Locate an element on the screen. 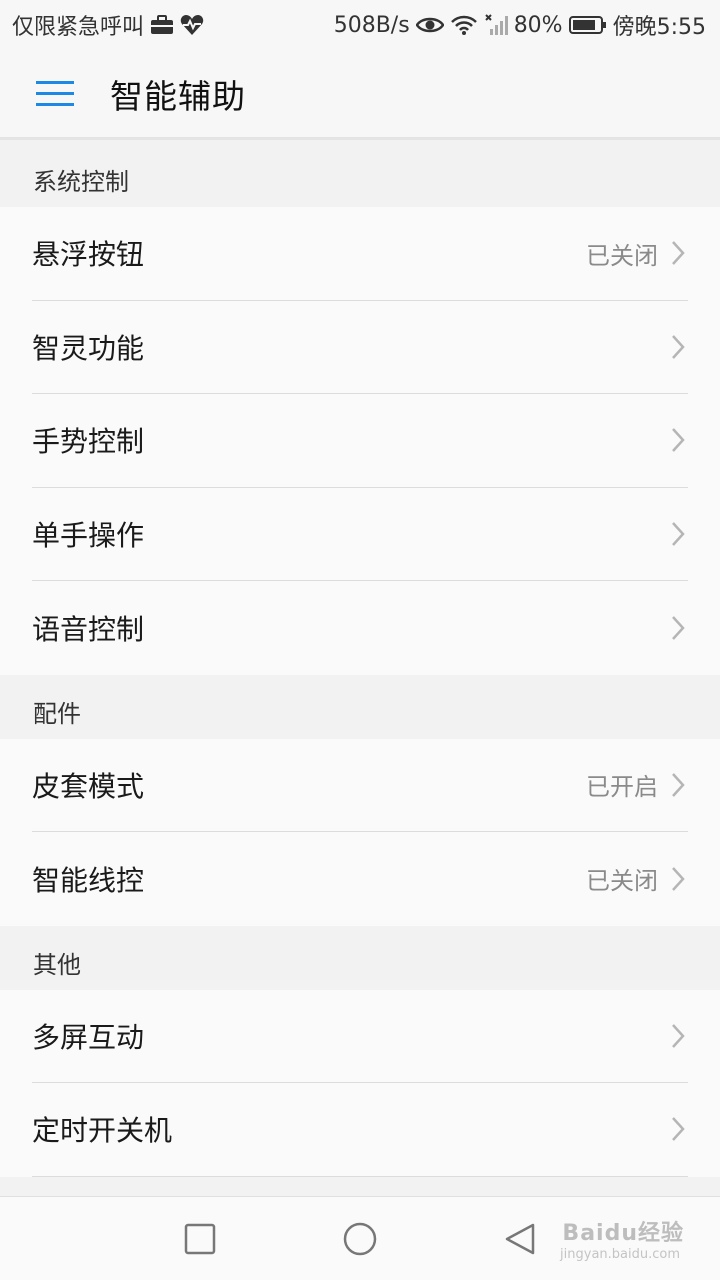  hamburger-menu-icon is located at coordinates (55, 93).